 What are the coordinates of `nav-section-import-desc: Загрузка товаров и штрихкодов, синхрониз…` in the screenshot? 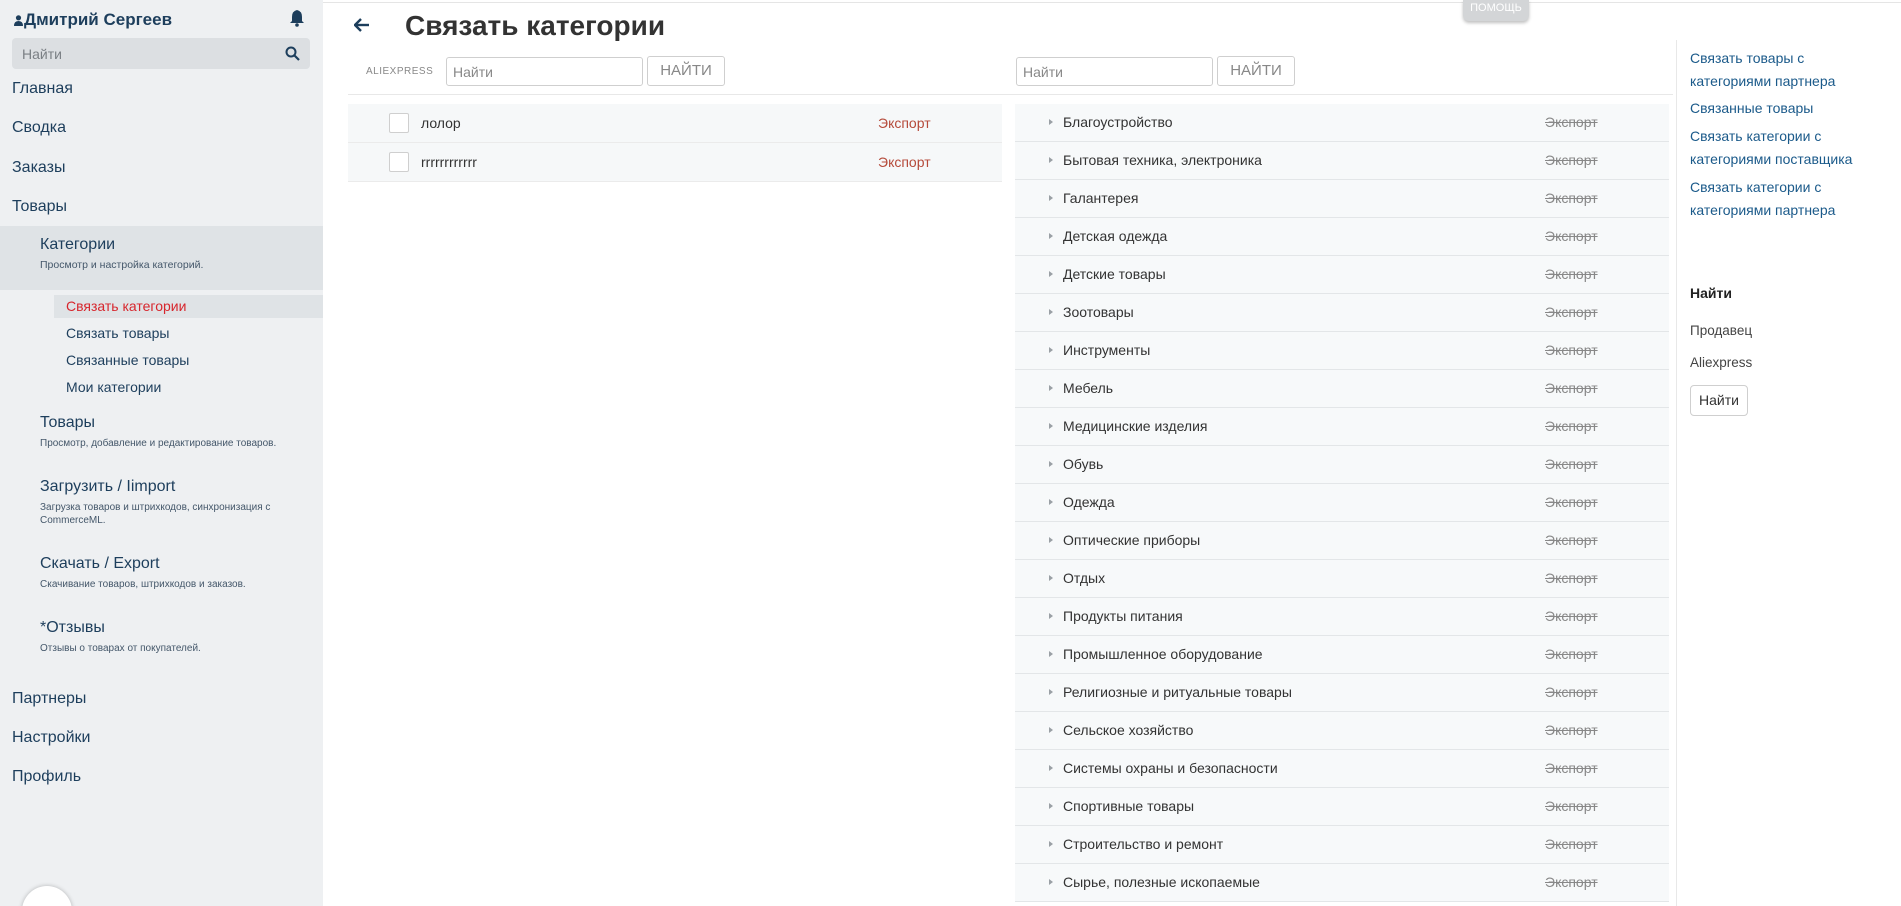 It's located at (155, 514).